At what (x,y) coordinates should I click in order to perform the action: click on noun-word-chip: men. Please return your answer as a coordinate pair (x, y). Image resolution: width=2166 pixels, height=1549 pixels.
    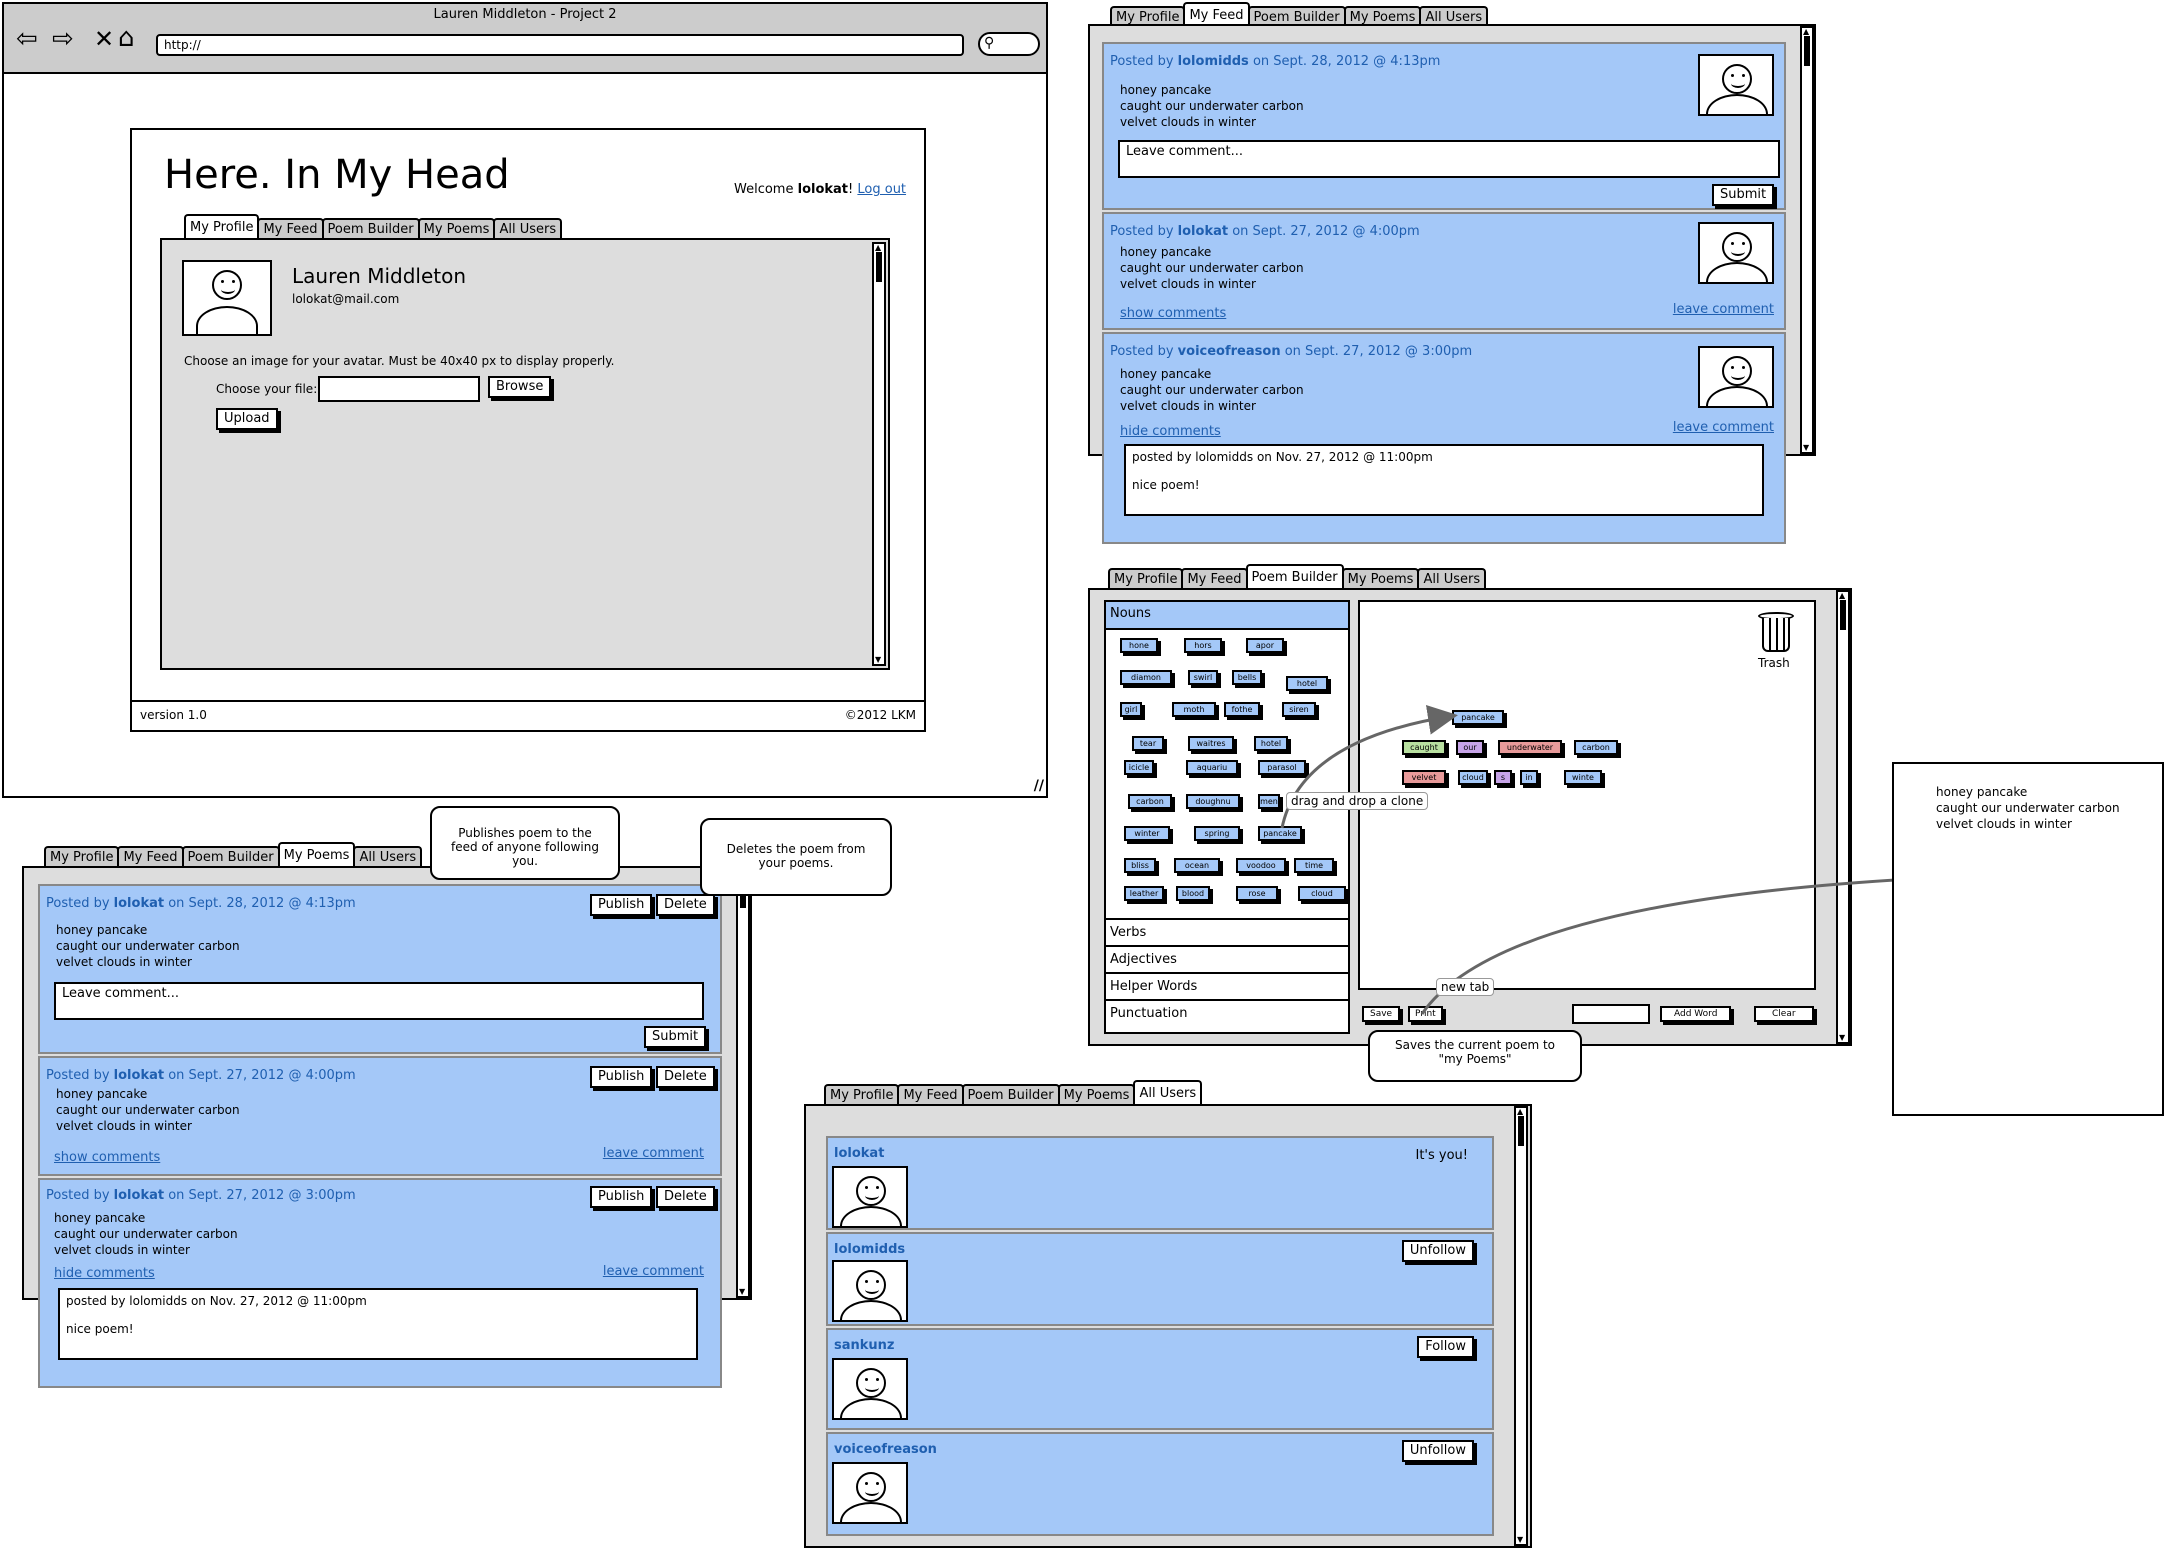
    Looking at the image, I should click on (1269, 801).